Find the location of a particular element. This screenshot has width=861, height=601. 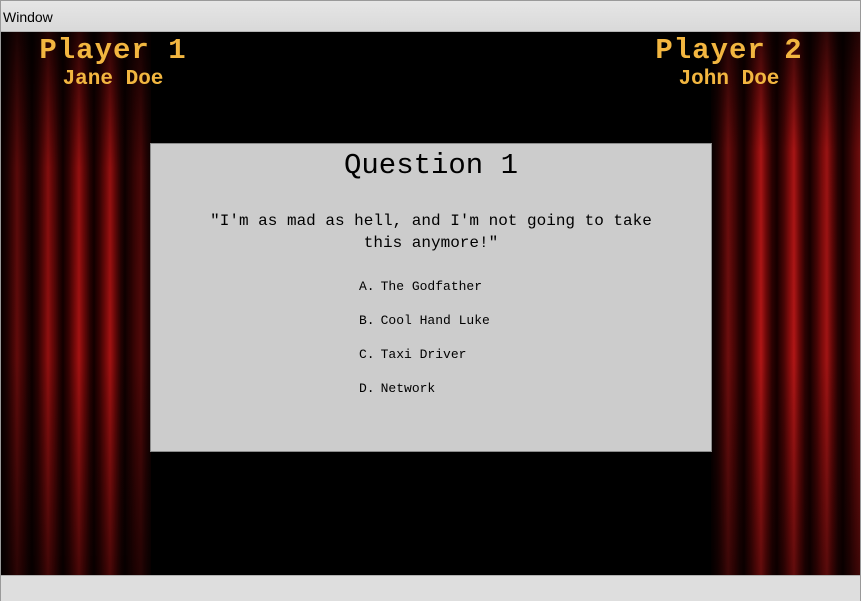

player-1-scoreboard: Player 1 Jane Doe is located at coordinates (113, 63).